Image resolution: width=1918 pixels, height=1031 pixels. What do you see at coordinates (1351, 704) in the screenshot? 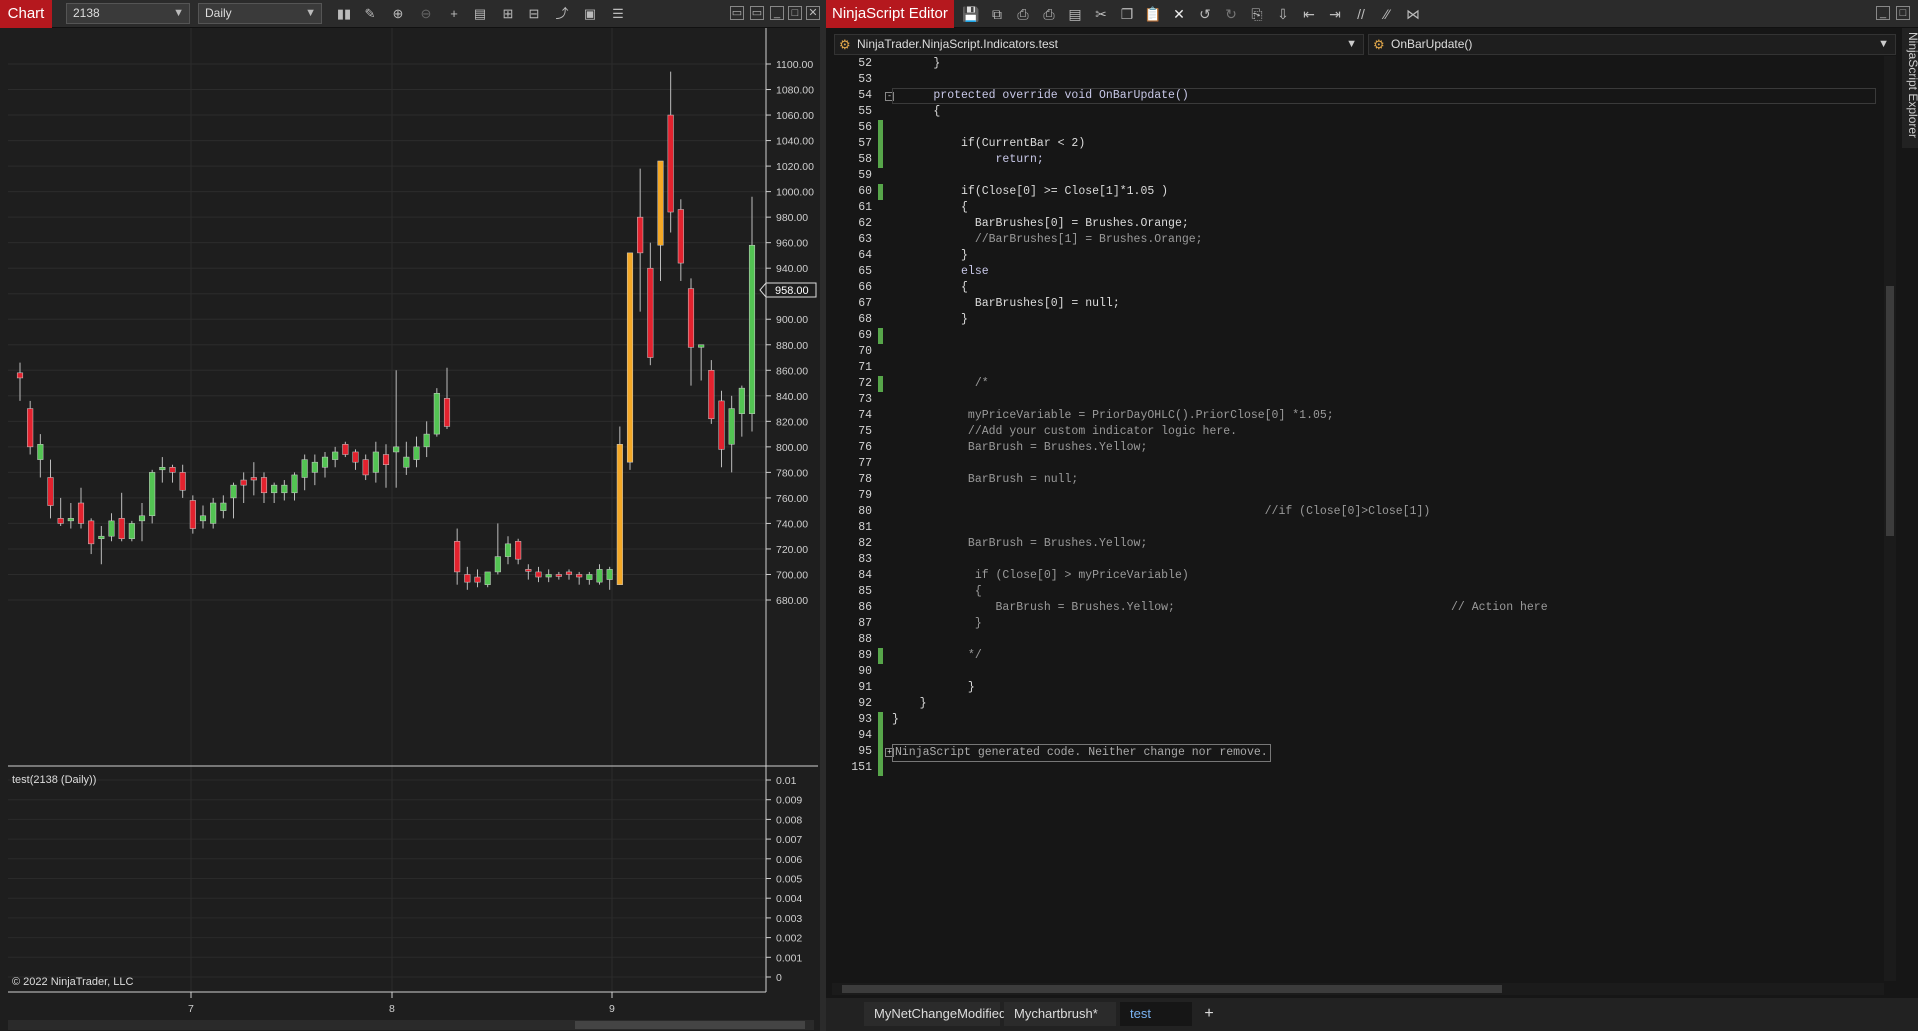
I see `code-line: 92 }` at bounding box center [1351, 704].